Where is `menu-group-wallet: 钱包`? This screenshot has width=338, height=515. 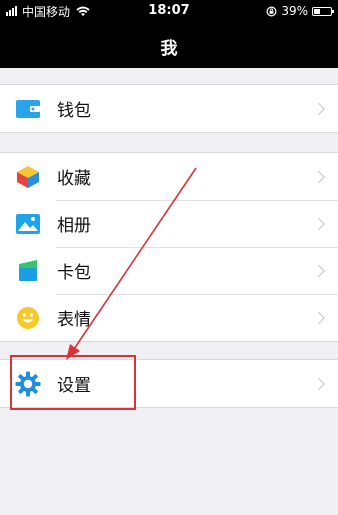 menu-group-wallet: 钱包 is located at coordinates (169, 108).